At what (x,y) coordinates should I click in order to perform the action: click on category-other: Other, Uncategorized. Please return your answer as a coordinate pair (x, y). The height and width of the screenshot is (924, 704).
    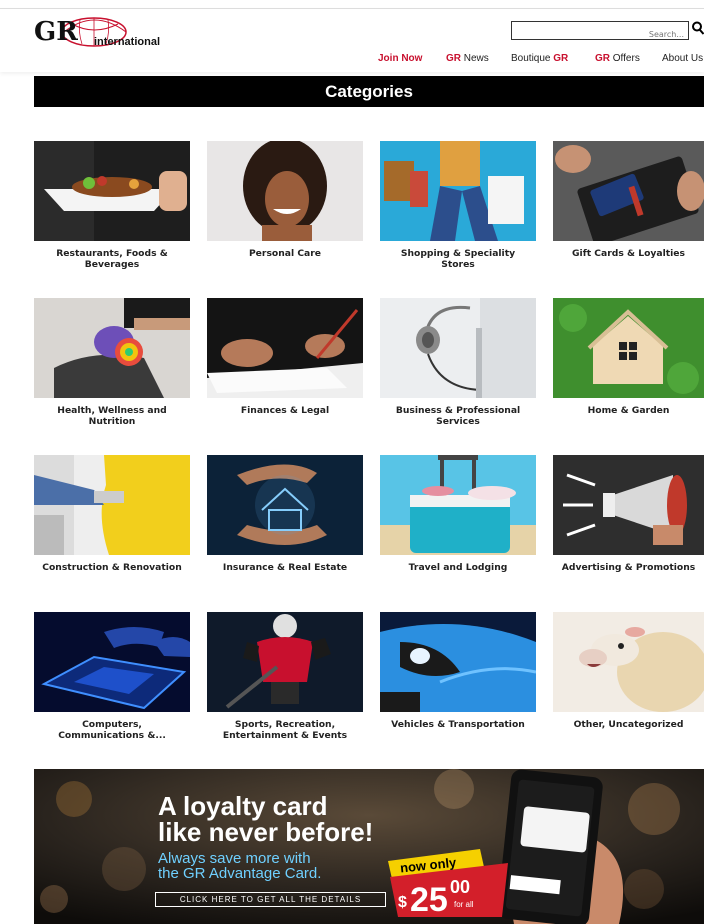
    Looking at the image, I should click on (628, 671).